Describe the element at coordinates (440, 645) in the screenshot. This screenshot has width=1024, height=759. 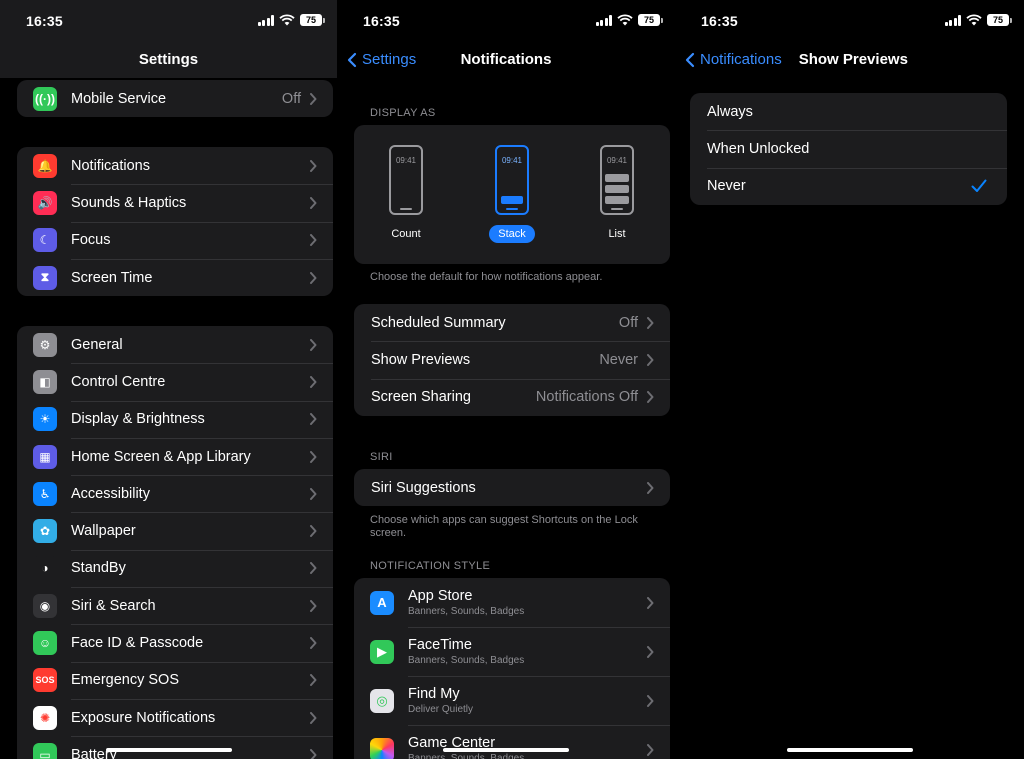
I see `app-name: FaceTime` at that location.